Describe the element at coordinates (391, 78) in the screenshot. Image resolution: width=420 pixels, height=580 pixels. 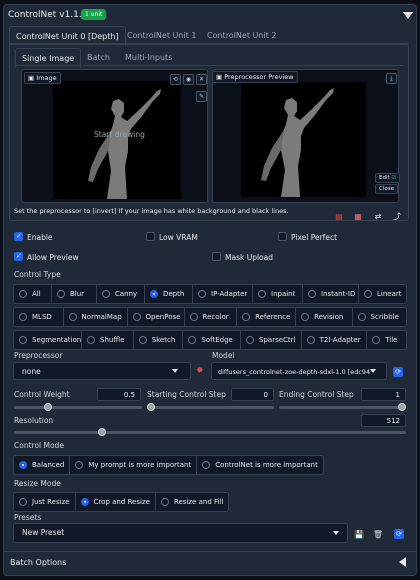
I see `download-button: ⤓` at that location.